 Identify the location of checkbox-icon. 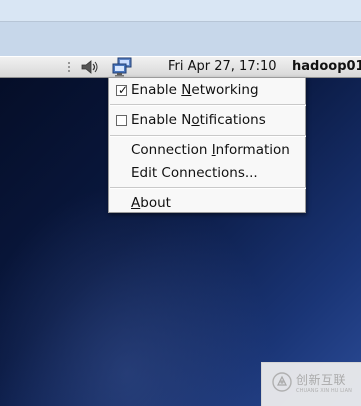
(121, 120).